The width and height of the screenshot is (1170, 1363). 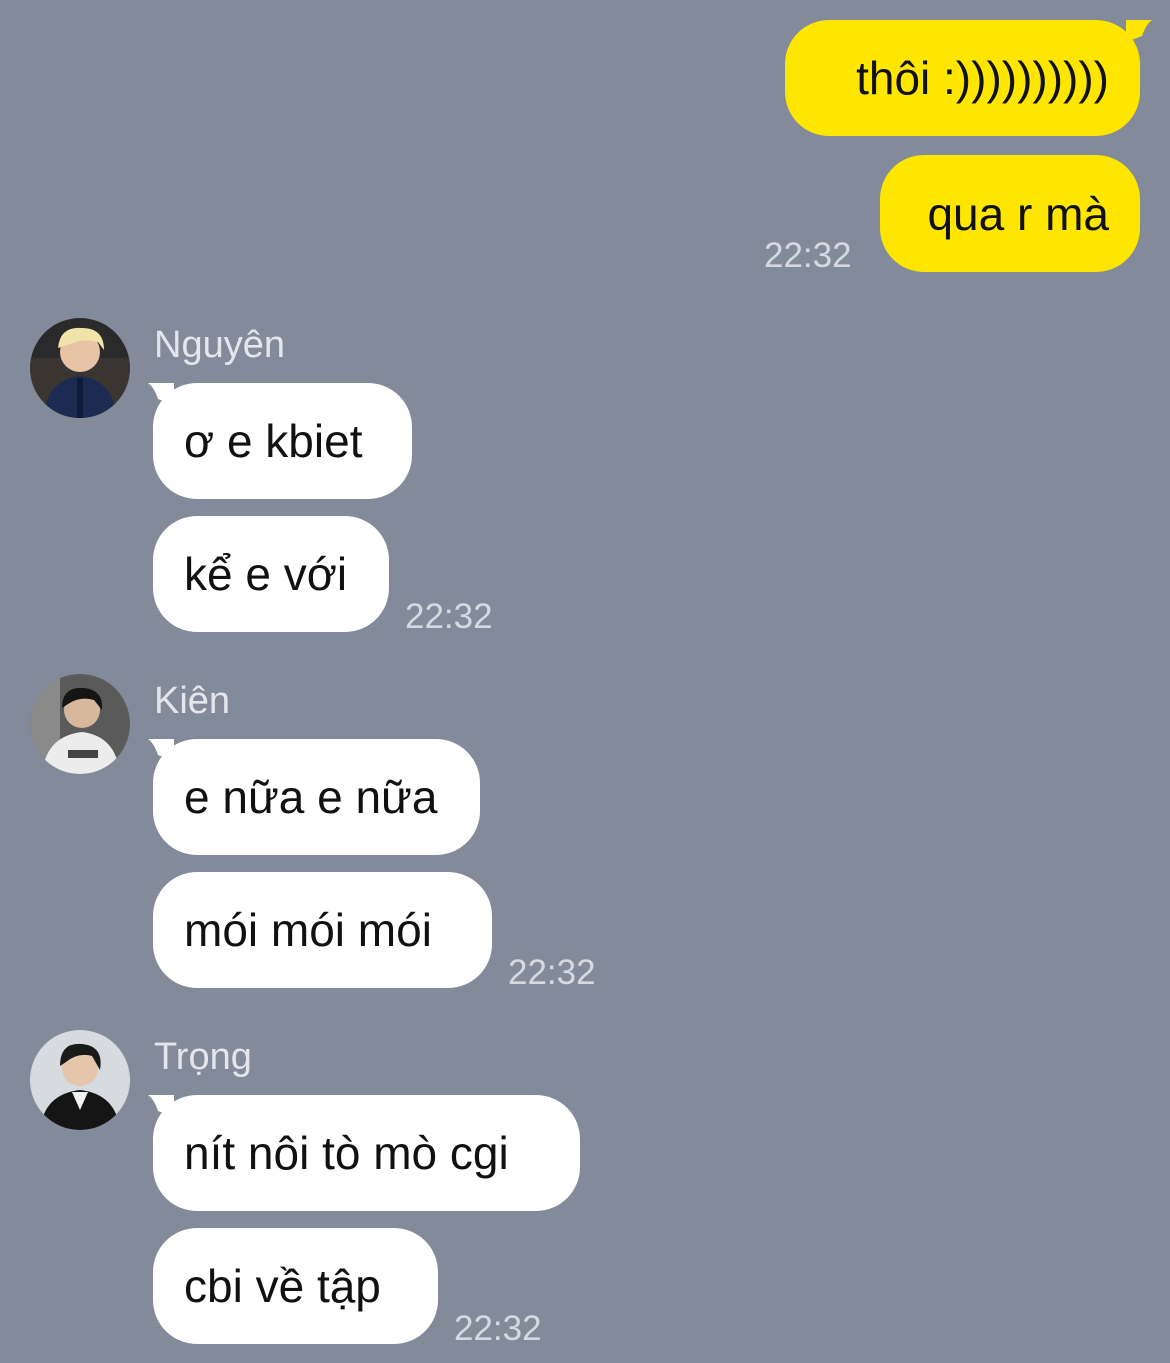 What do you see at coordinates (982, 78) in the screenshot?
I see `outgoing-message-text: thôi :))))))))))` at bounding box center [982, 78].